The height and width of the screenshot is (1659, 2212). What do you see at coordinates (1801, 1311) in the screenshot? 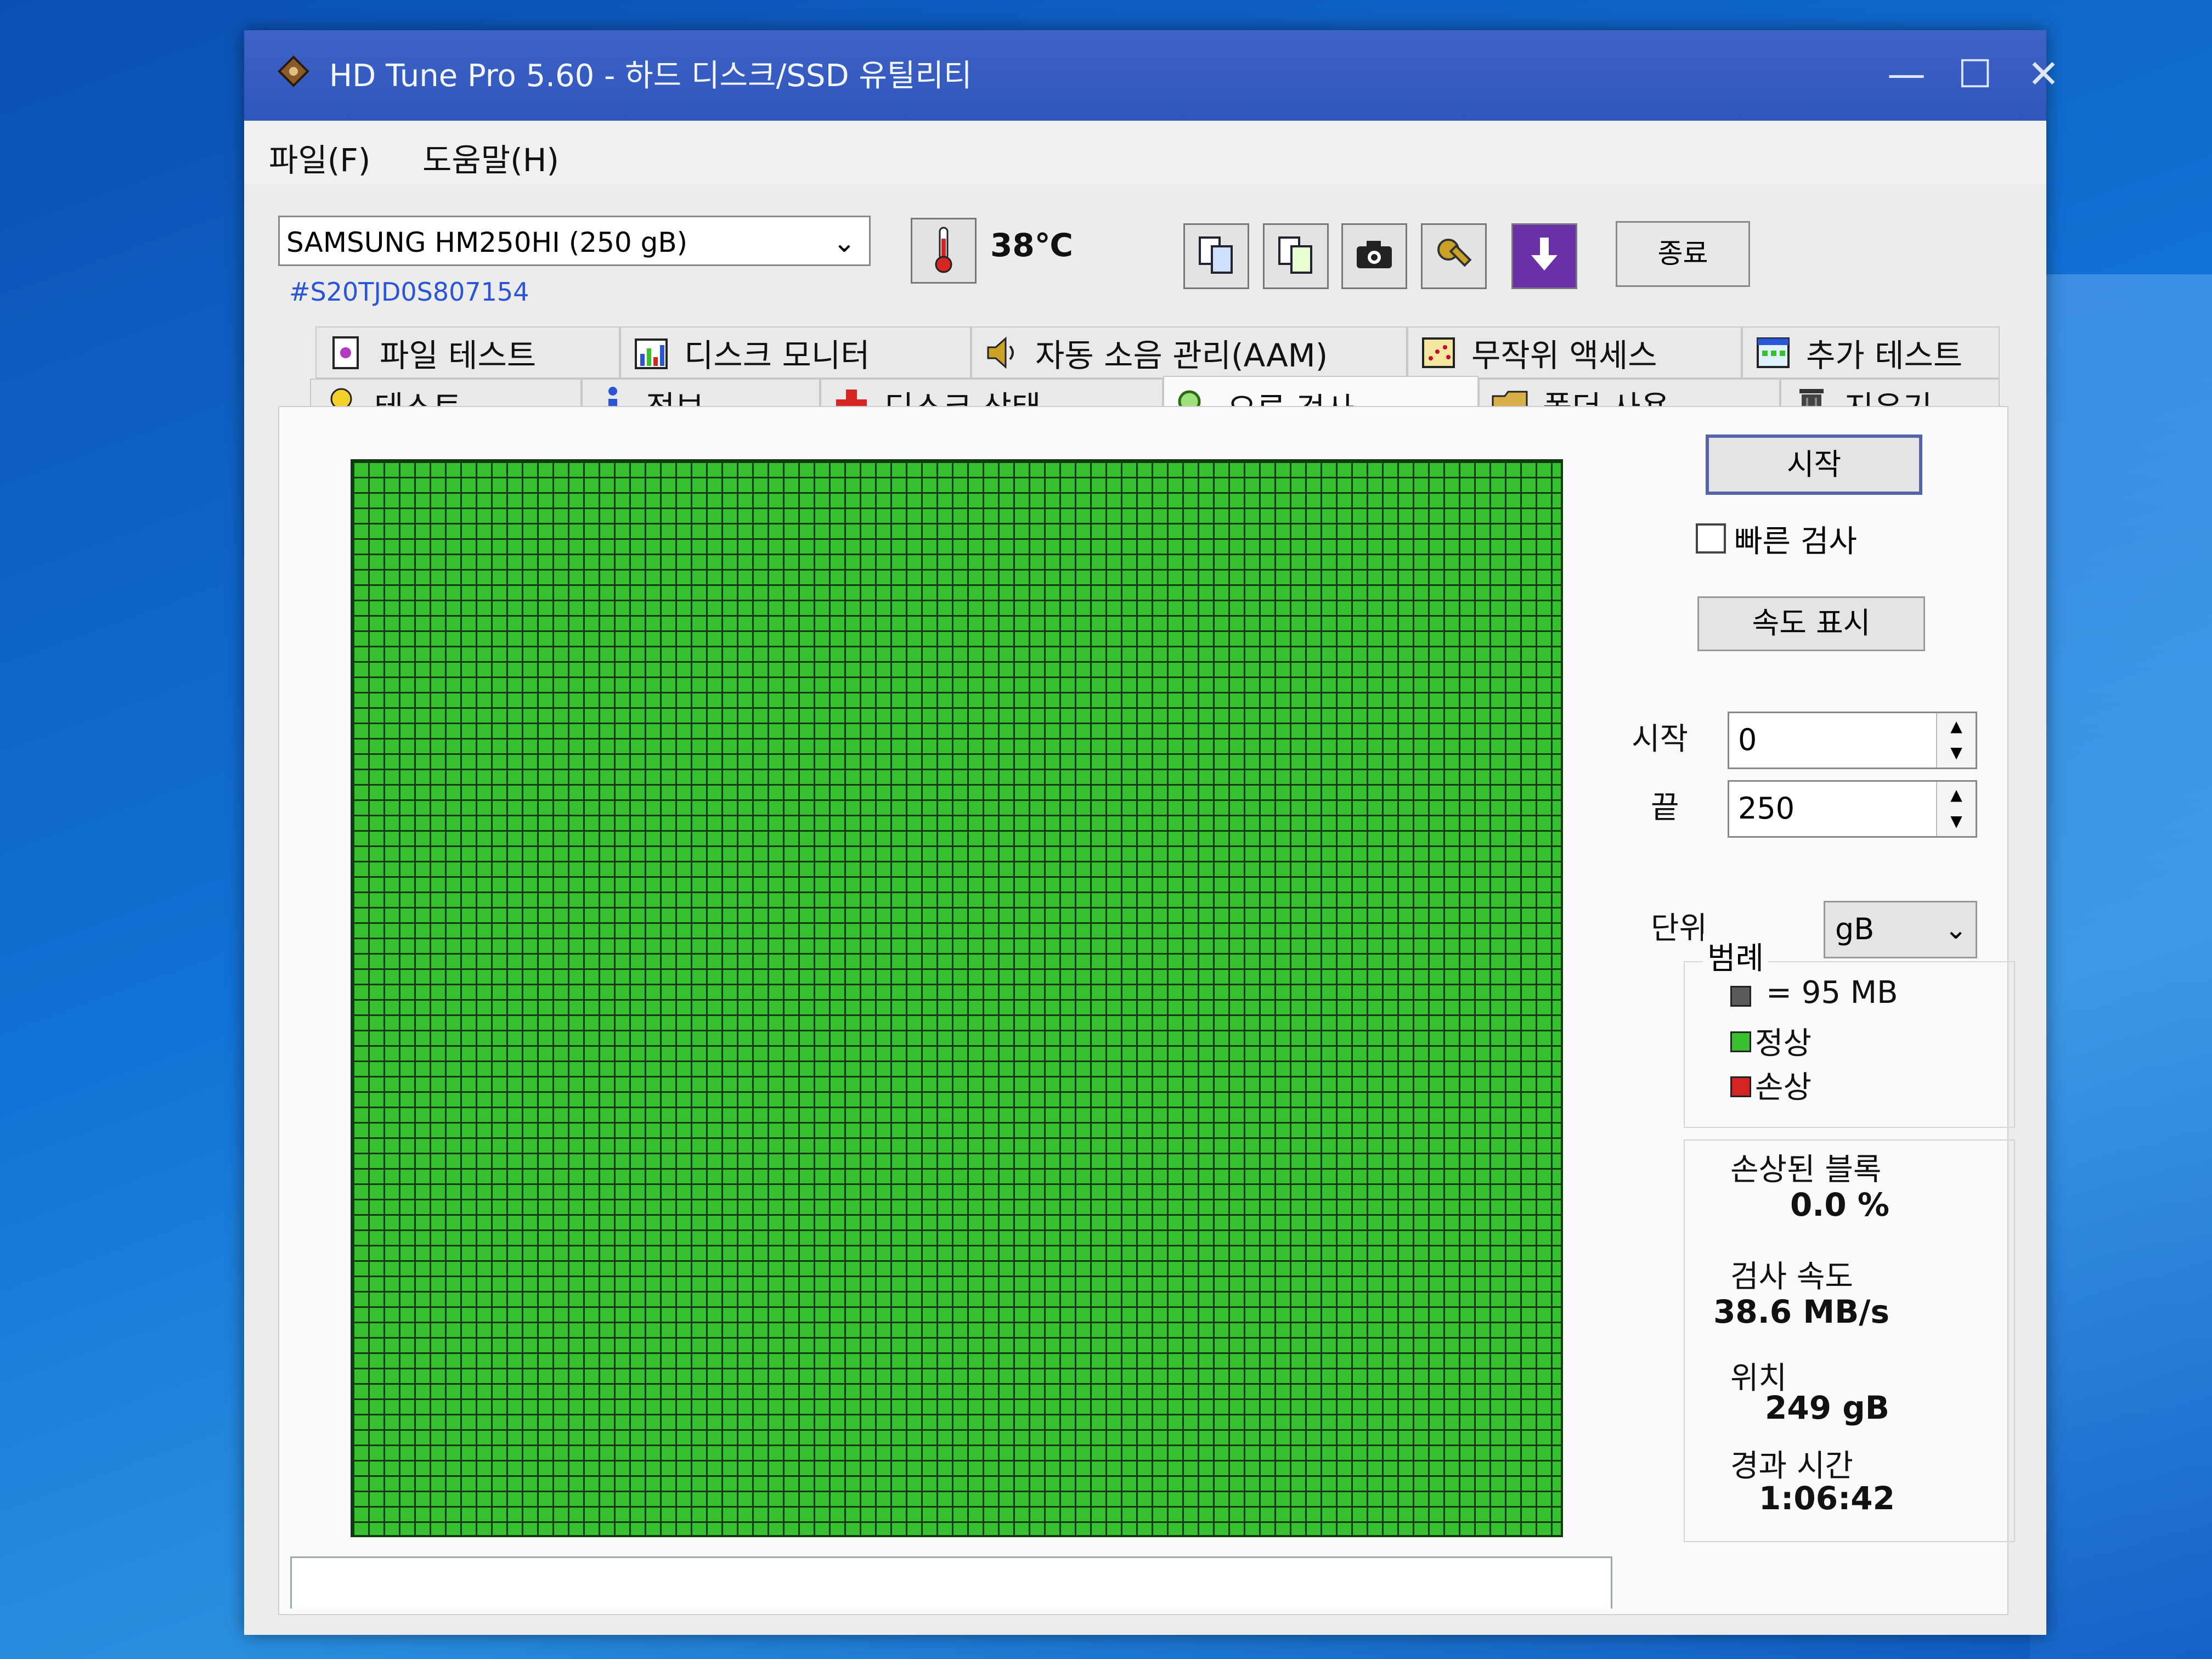
I see `scan-speed-value: 38.6 MB/s` at bounding box center [1801, 1311].